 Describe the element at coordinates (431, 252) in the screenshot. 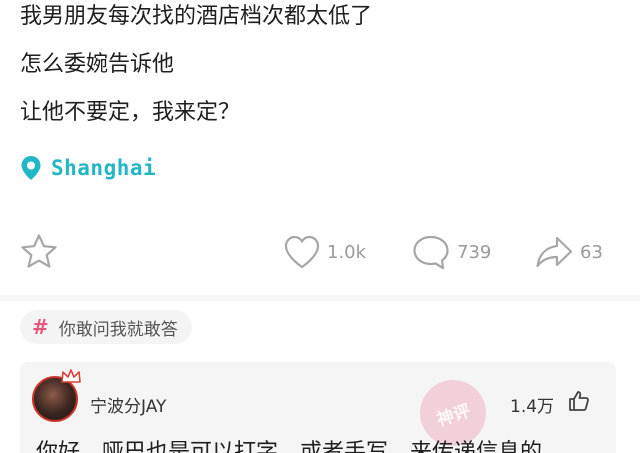

I see `speech-bubble-icon` at that location.